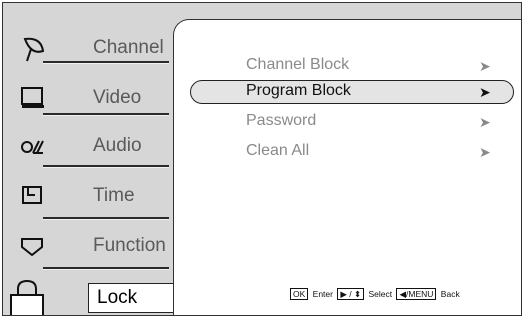 This screenshot has height=320, width=526. What do you see at coordinates (346, 122) in the screenshot?
I see `option-password: Password ➤` at bounding box center [346, 122].